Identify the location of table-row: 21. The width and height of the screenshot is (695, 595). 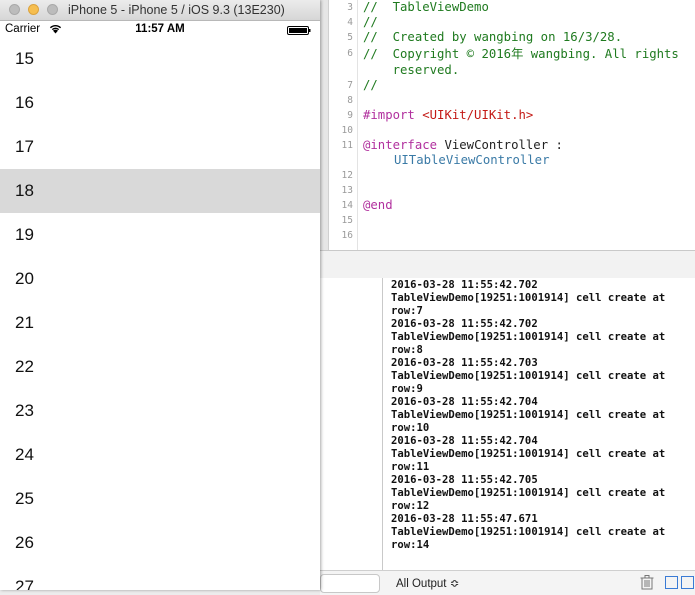
(160, 323).